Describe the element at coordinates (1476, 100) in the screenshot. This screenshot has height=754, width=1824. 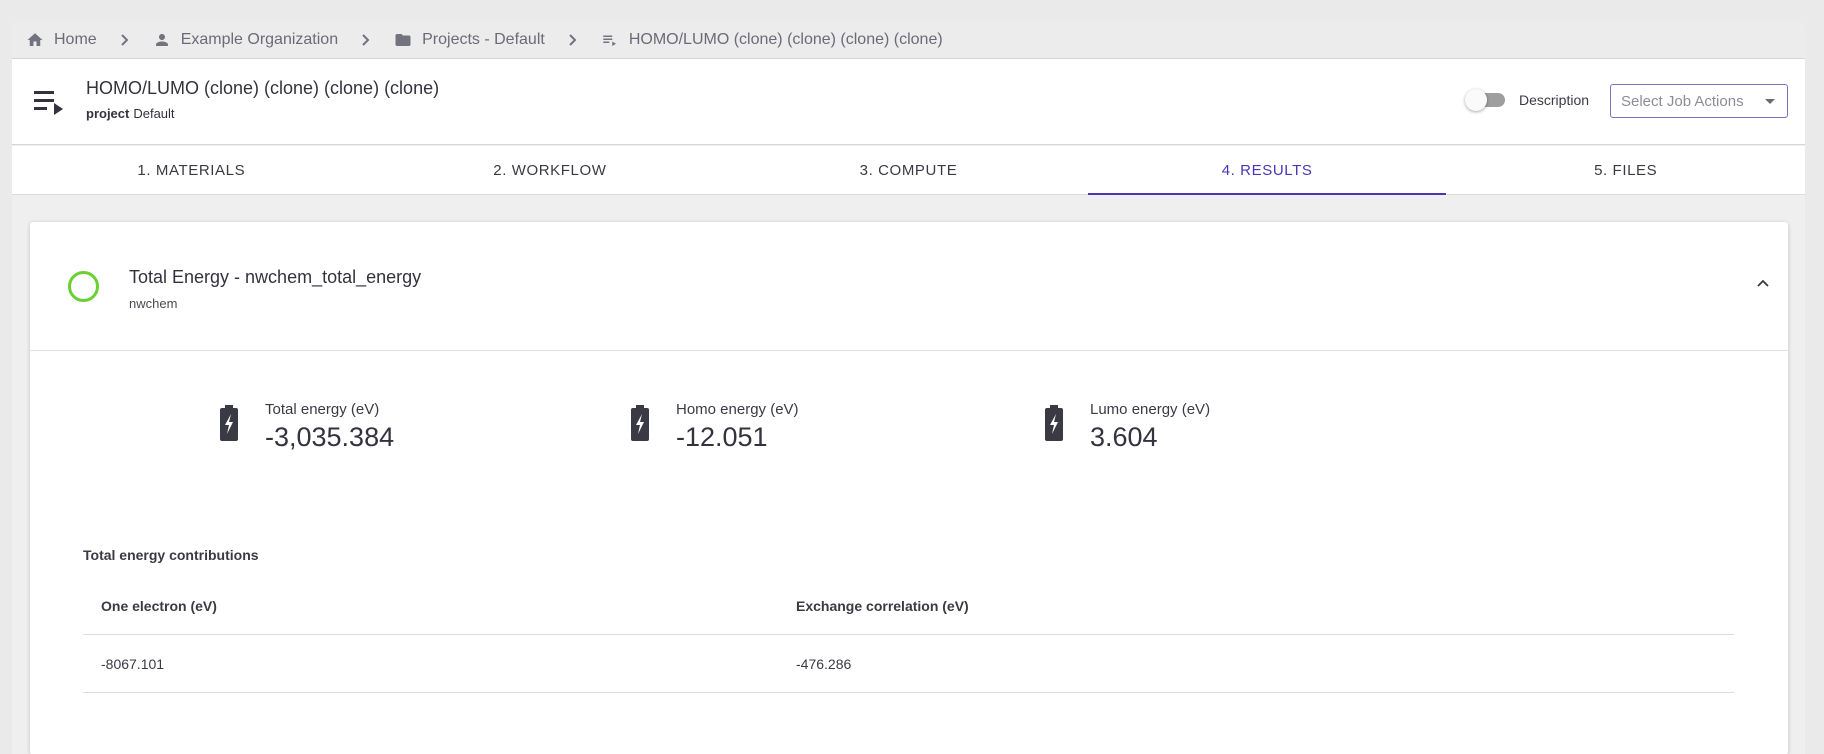
I see `toggle-knob` at that location.